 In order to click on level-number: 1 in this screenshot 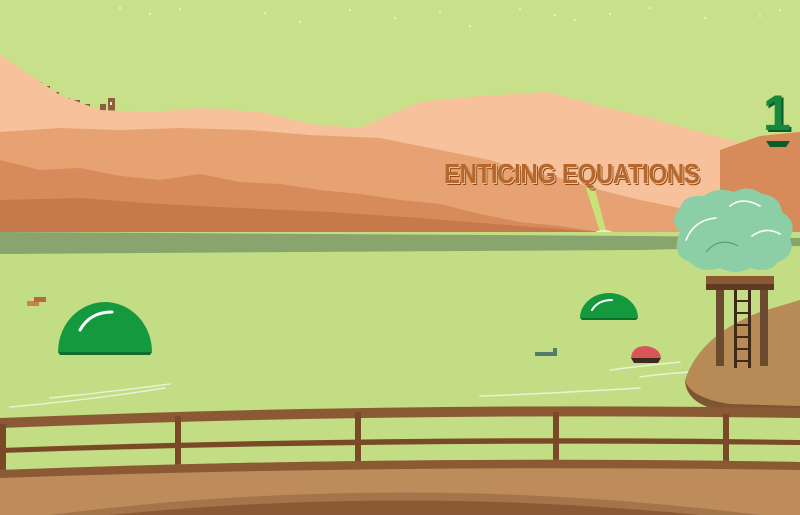, I will do `click(777, 113)`.